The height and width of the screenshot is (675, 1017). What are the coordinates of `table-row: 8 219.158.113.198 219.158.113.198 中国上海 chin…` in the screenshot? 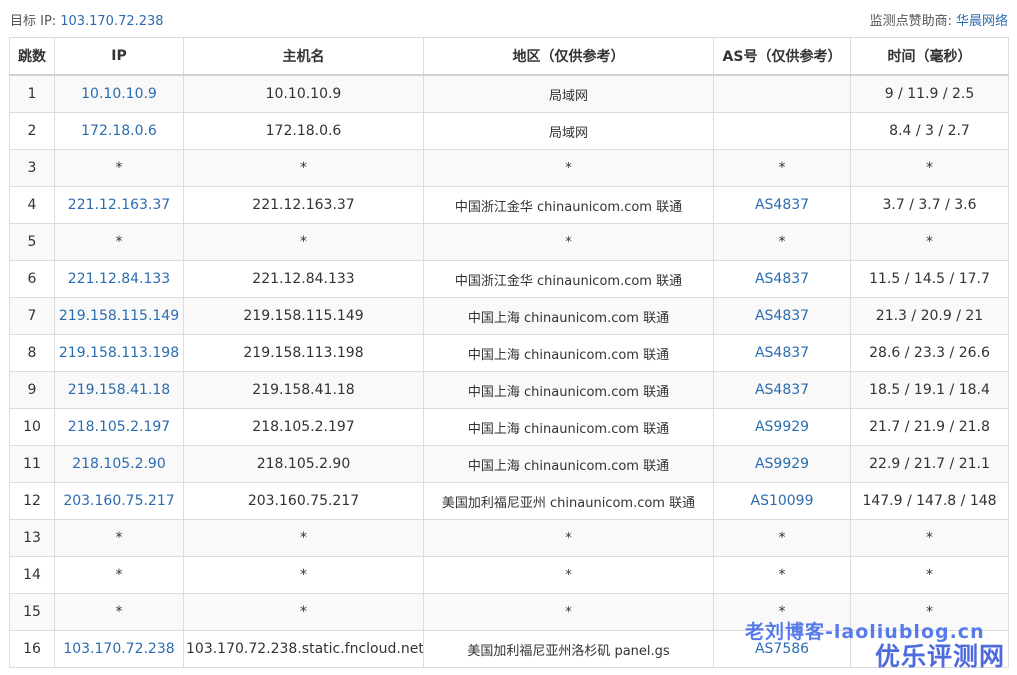 It's located at (509, 353).